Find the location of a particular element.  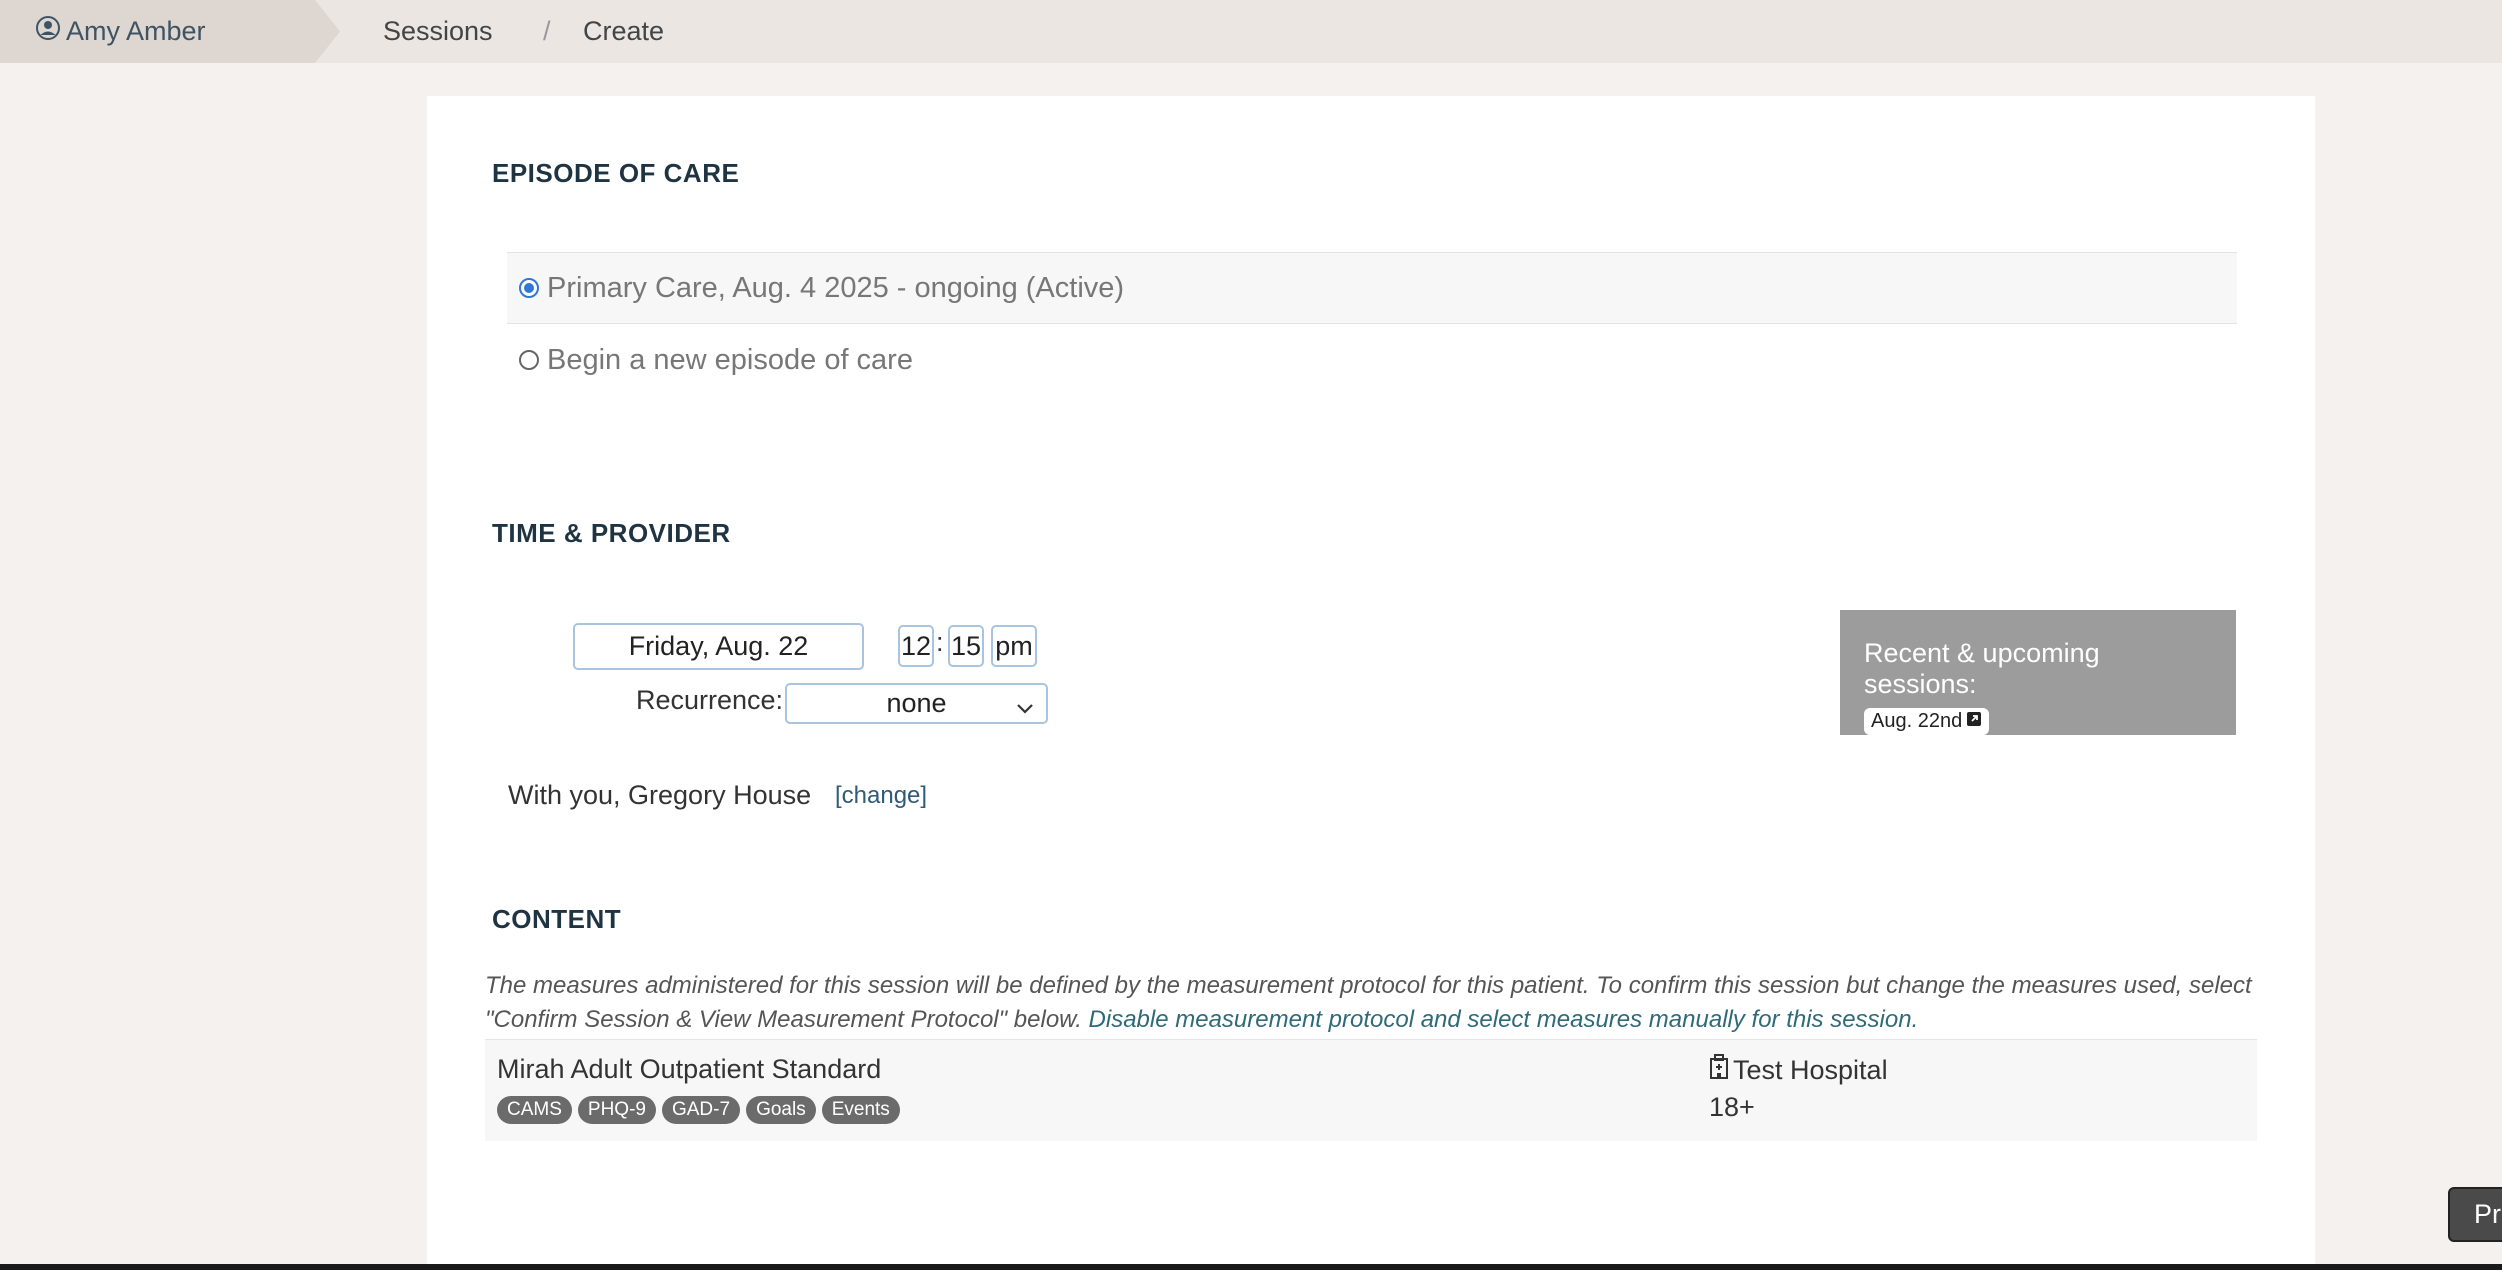

patient-name: Amy Amber is located at coordinates (136, 31).